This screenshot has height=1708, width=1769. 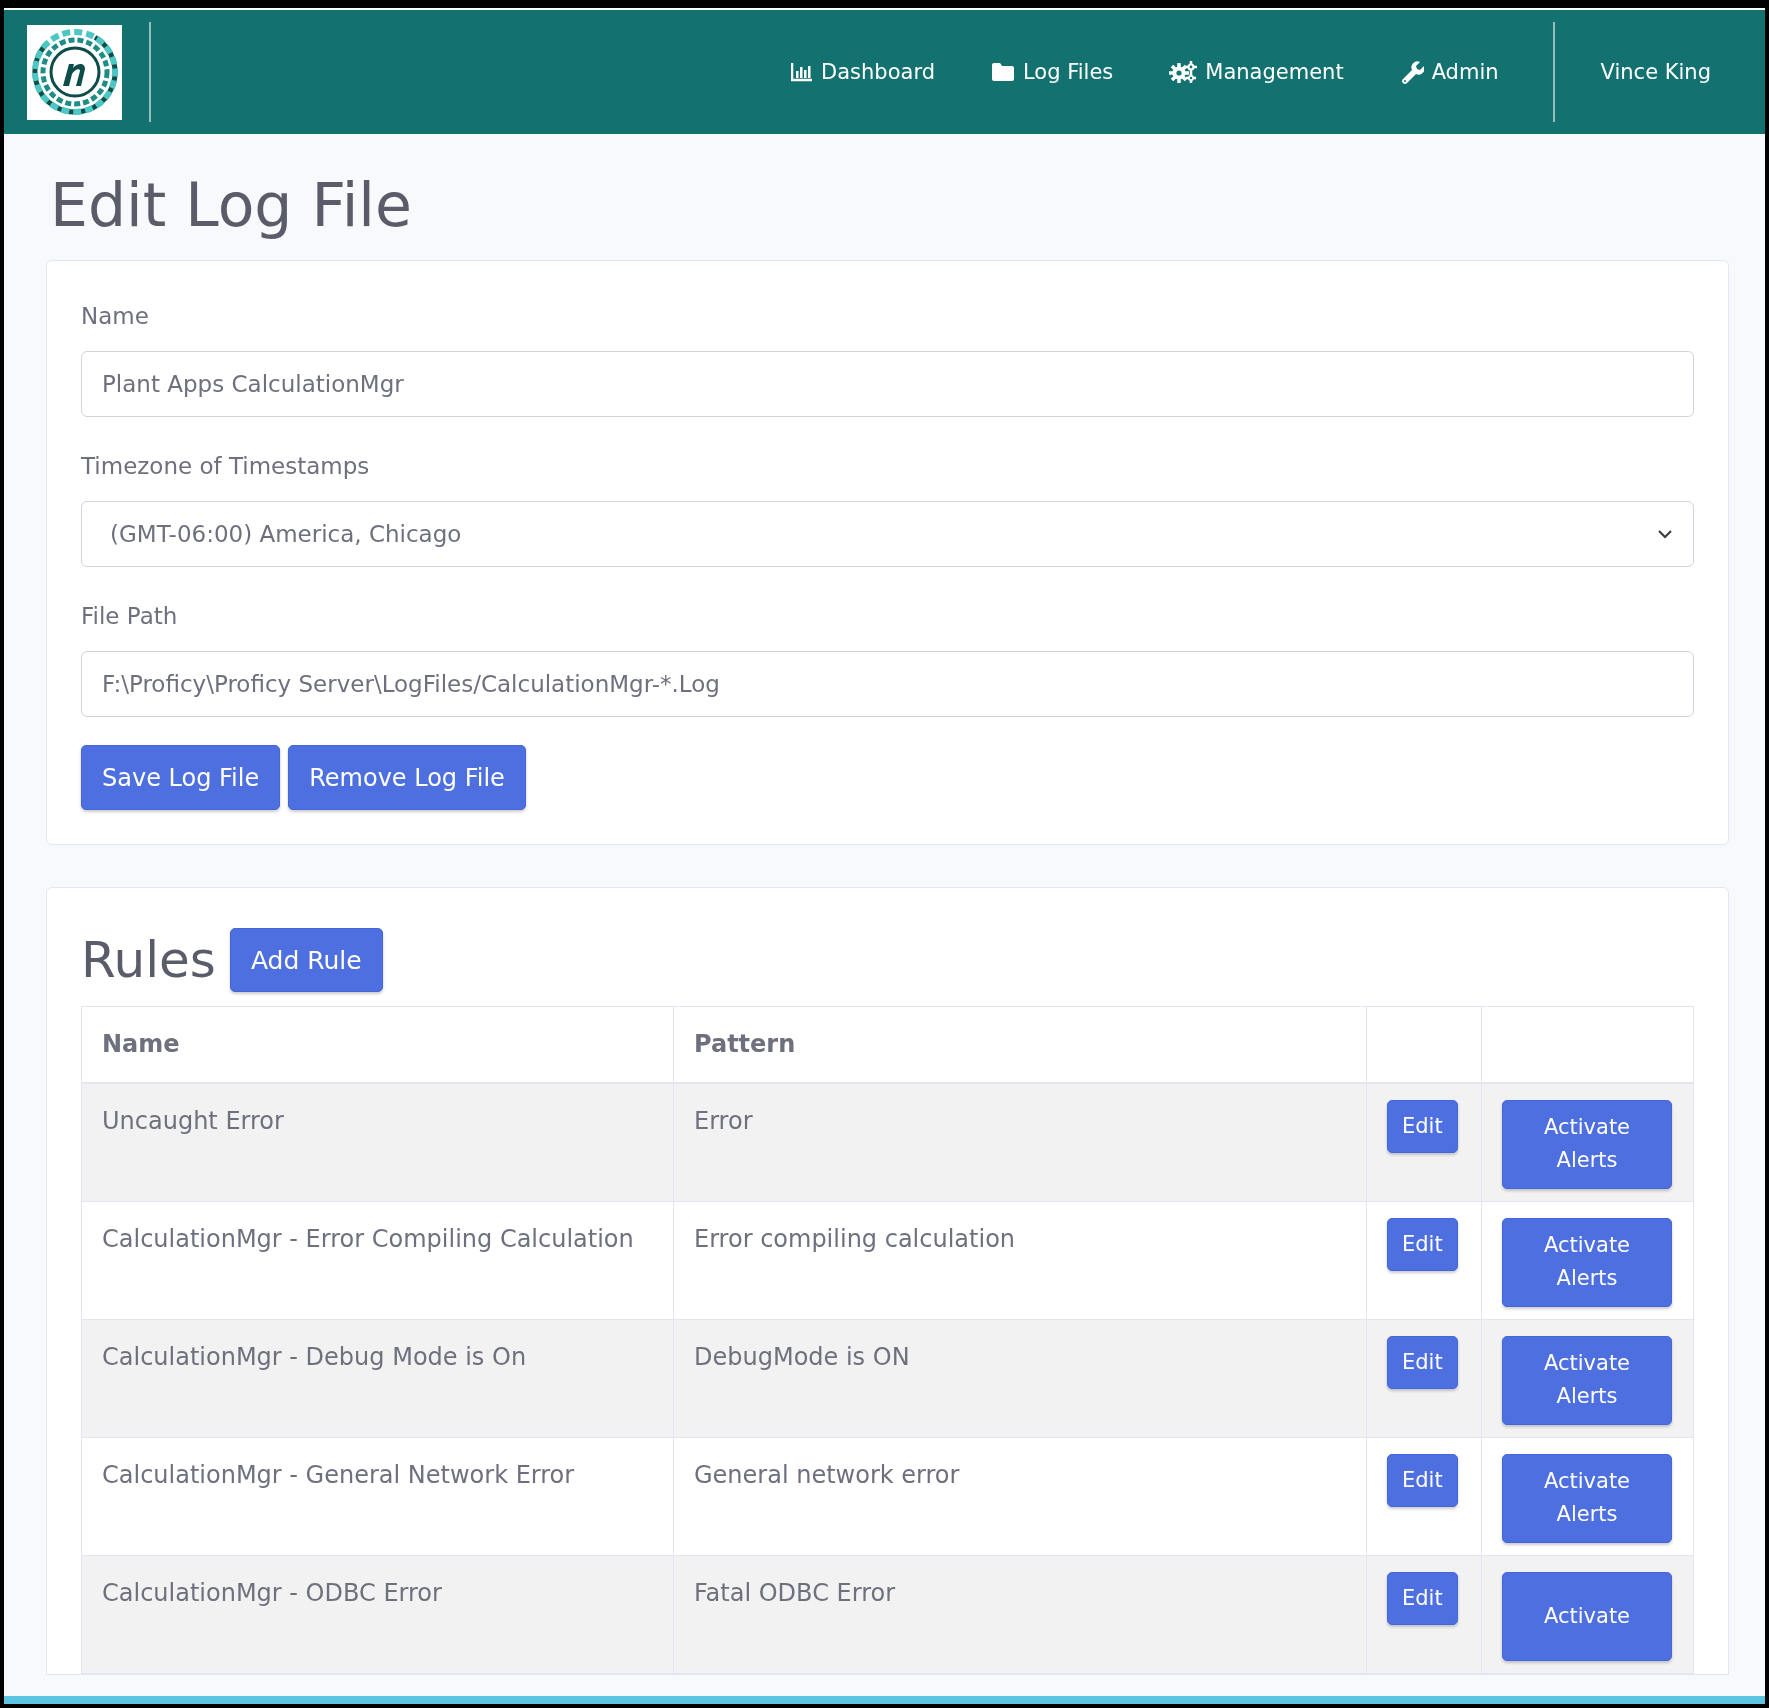 I want to click on rule-pattern: DebugMode is ON, so click(x=802, y=1356).